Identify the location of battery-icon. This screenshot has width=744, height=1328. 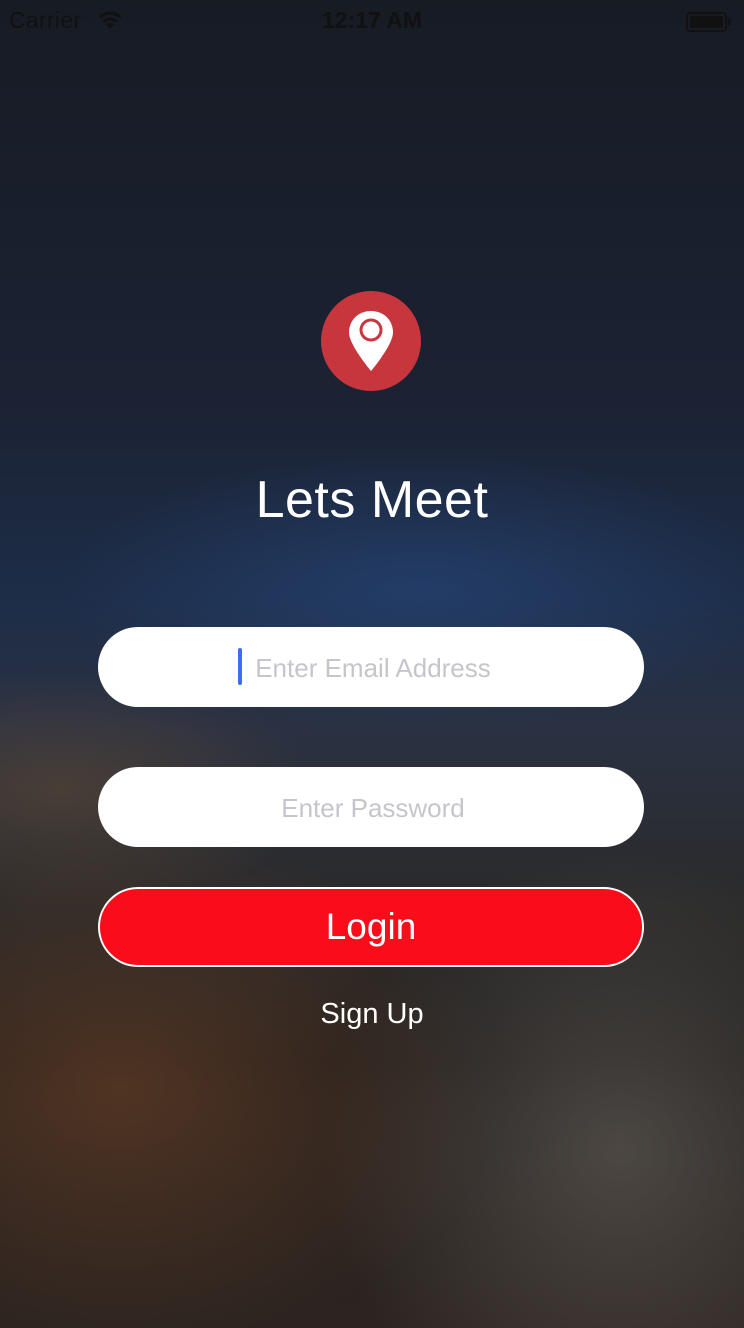
(709, 21).